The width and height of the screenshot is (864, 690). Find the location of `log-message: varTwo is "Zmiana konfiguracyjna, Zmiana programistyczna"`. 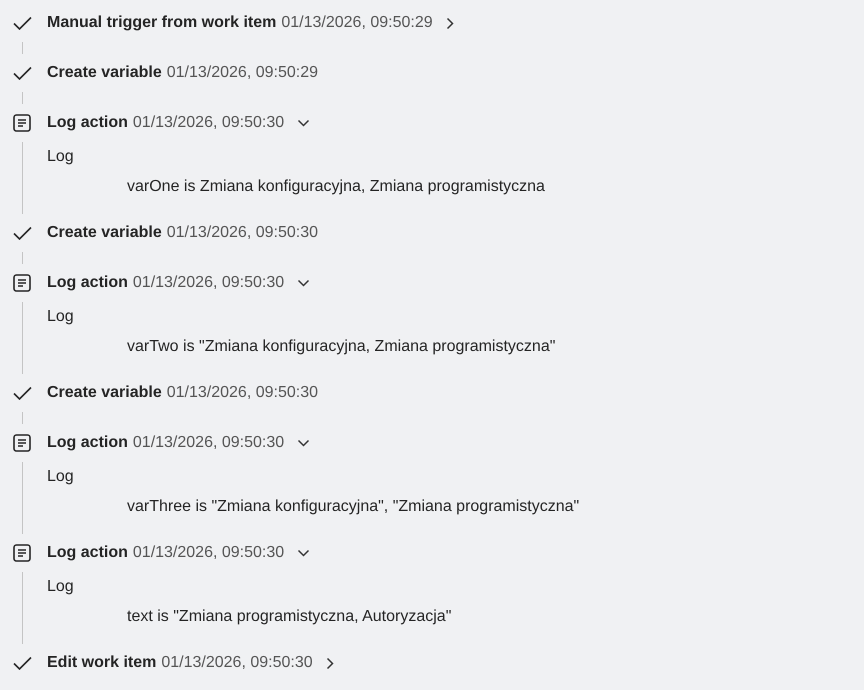

log-message: varTwo is "Zmiana konfiguracyjna, Zmiana programistyczna" is located at coordinates (341, 346).